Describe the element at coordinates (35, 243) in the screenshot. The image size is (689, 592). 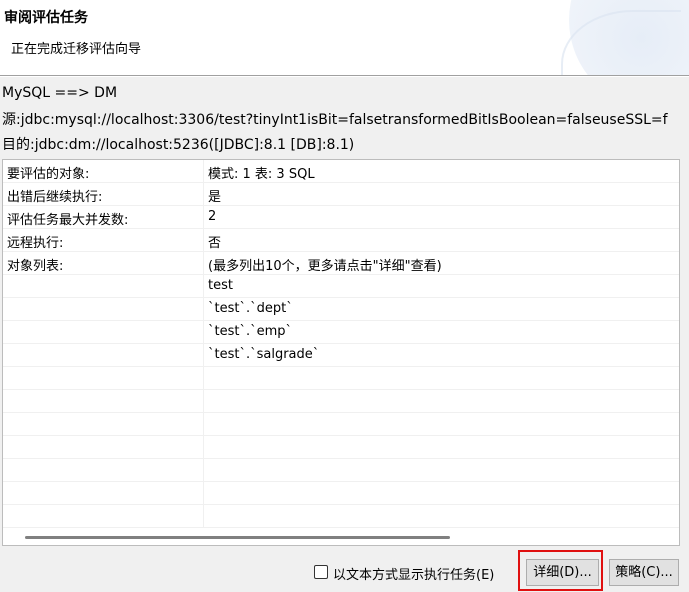
I see `row-key: 远程执行:` at that location.